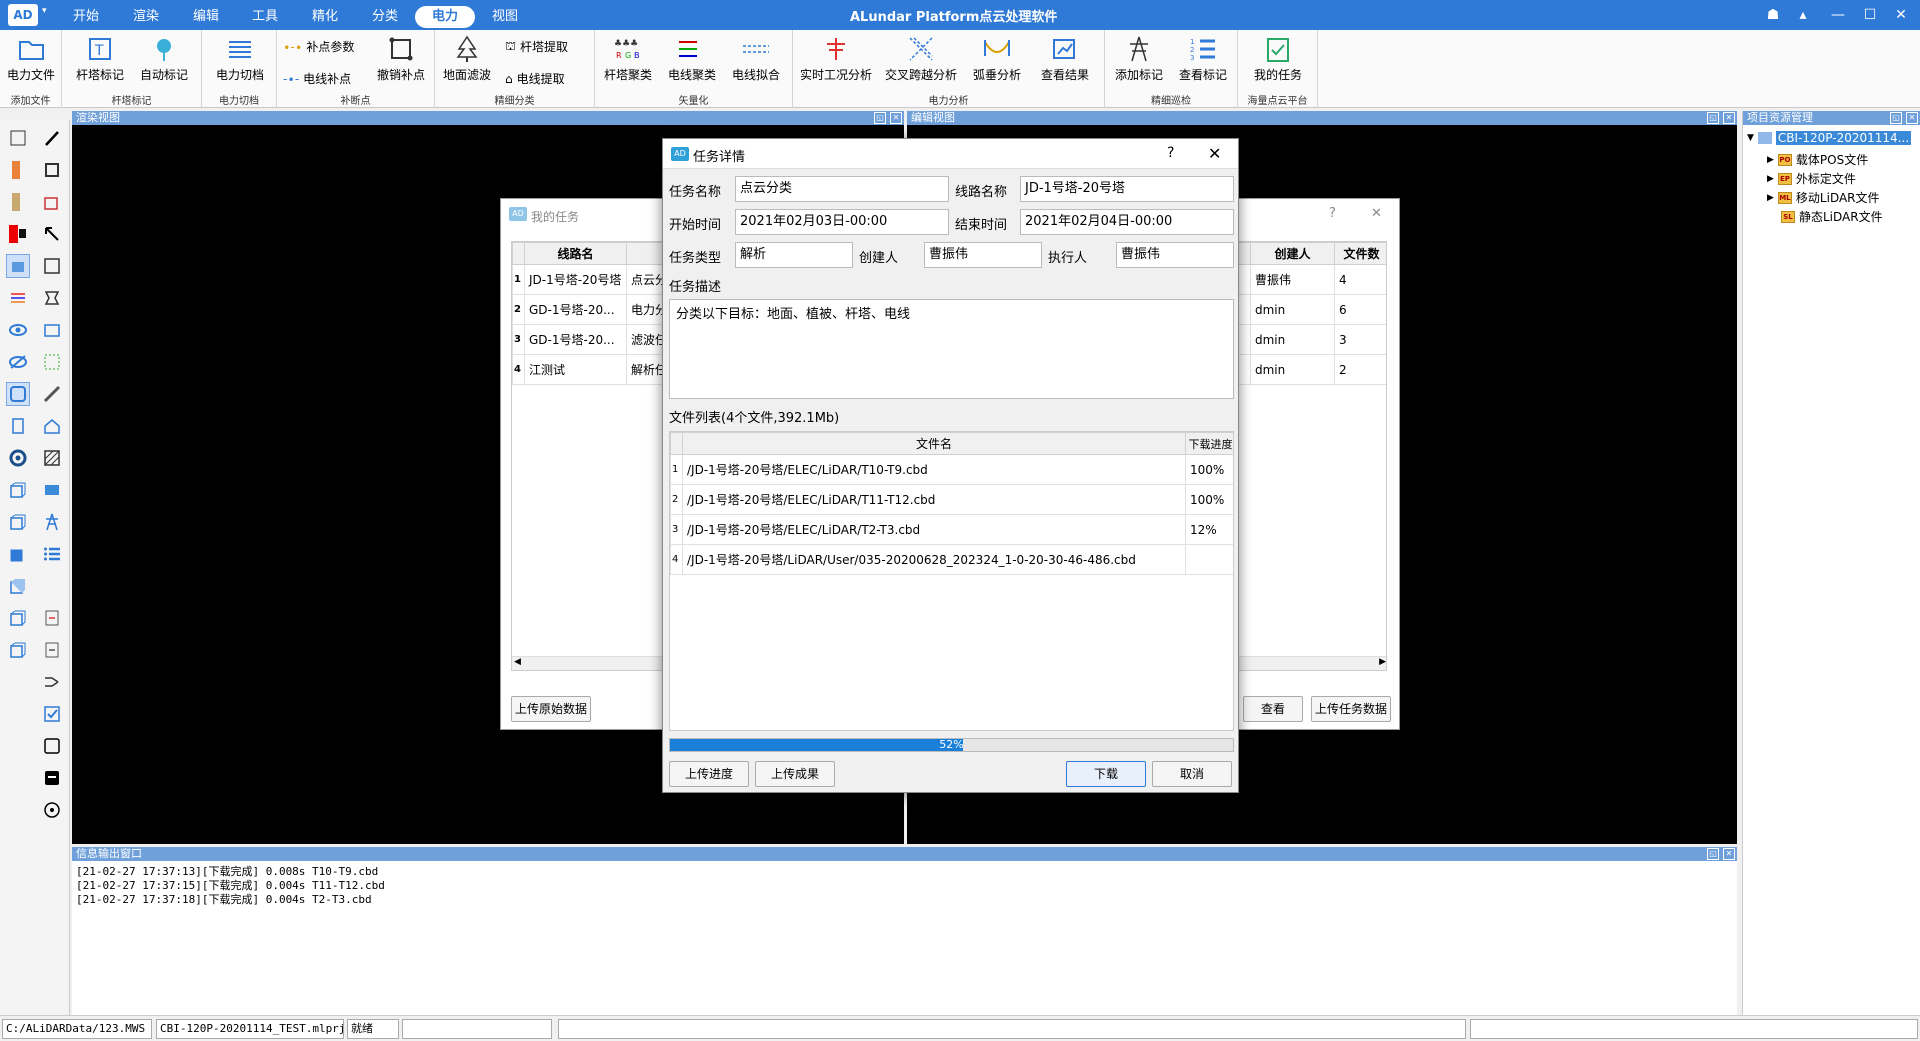  Describe the element at coordinates (52, 266) in the screenshot. I see `box-icon` at that location.